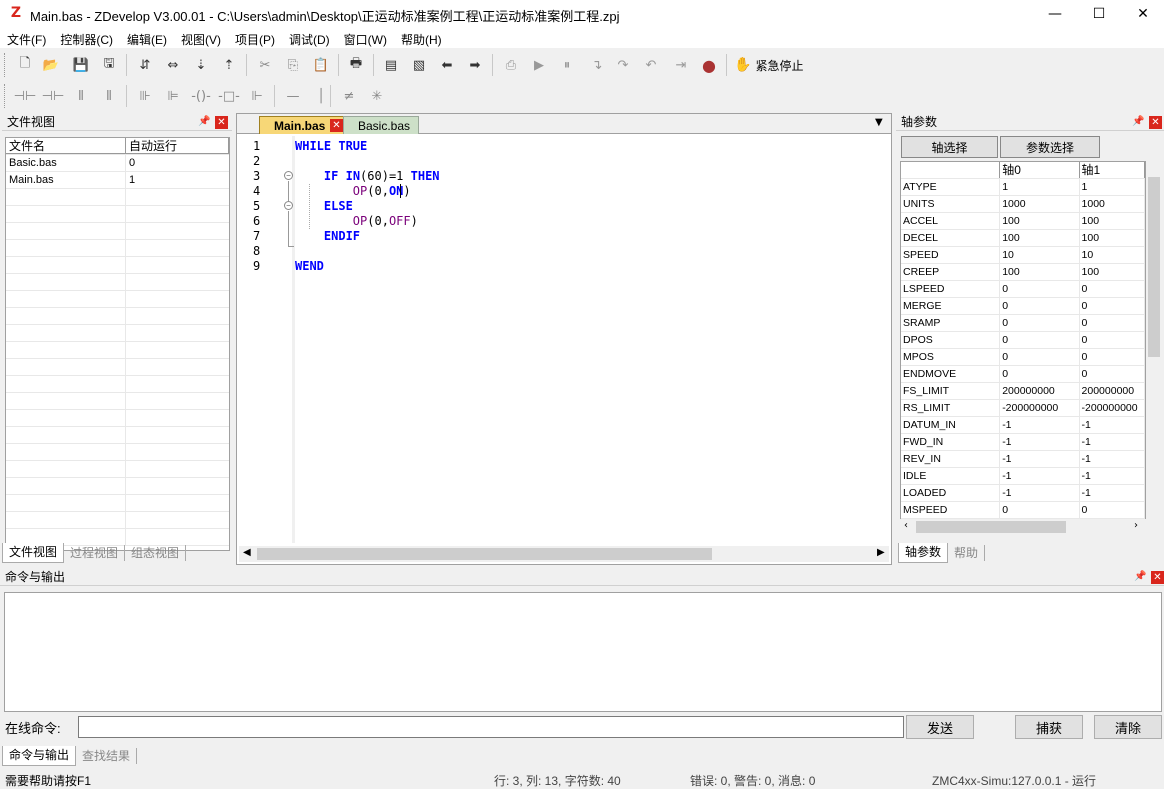 This screenshot has width=1164, height=789. Describe the element at coordinates (377, 96) in the screenshot. I see `delete-vertical-icon: ✳` at that location.